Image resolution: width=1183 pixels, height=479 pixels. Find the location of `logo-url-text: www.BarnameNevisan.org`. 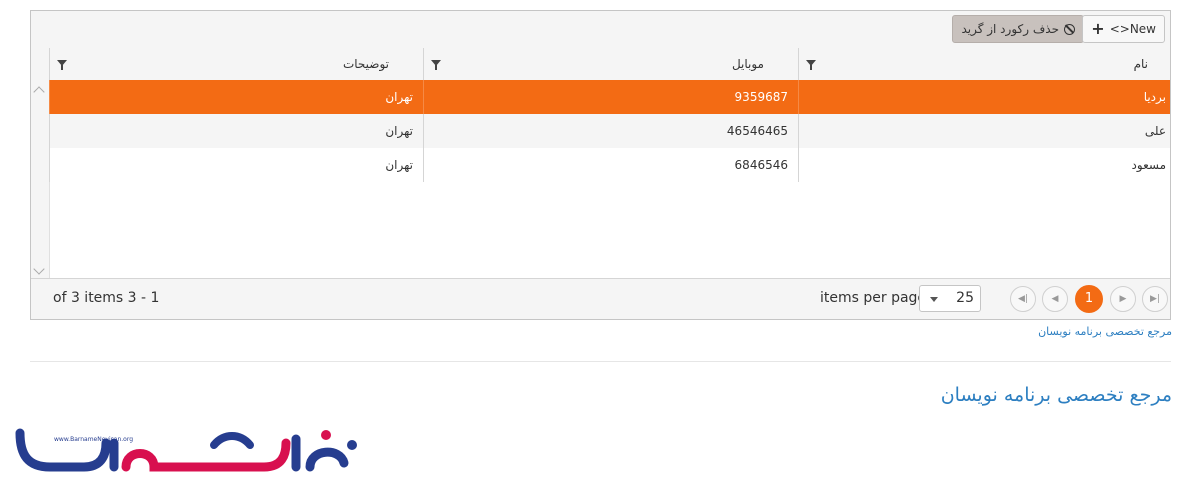

logo-url-text: www.BarnameNevisan.org is located at coordinates (93, 439).